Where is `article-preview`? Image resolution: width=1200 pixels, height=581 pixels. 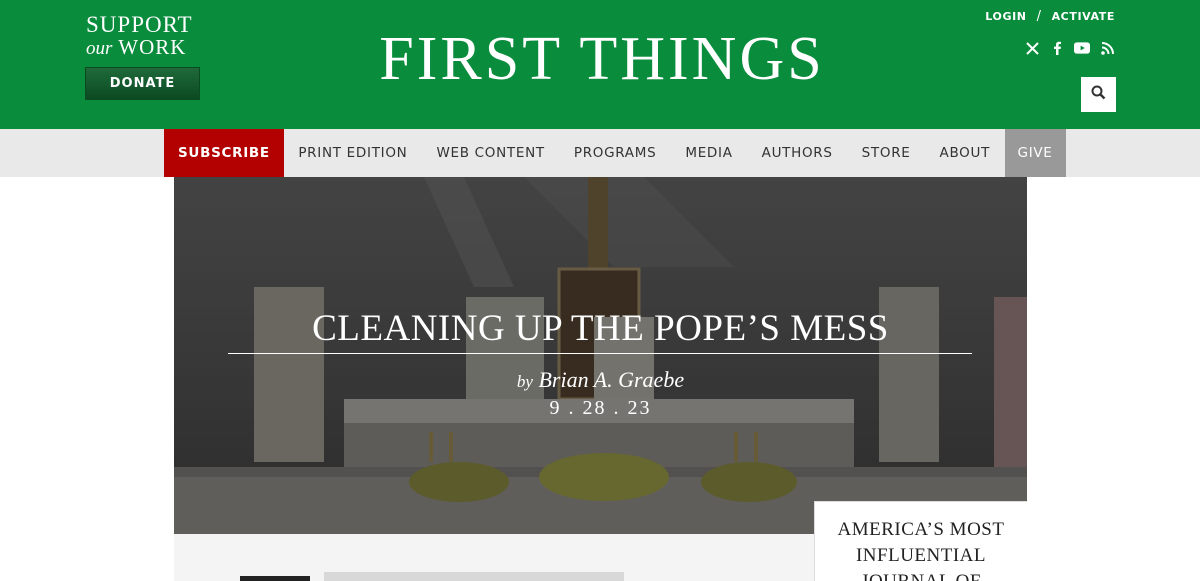
article-preview is located at coordinates (494, 557).